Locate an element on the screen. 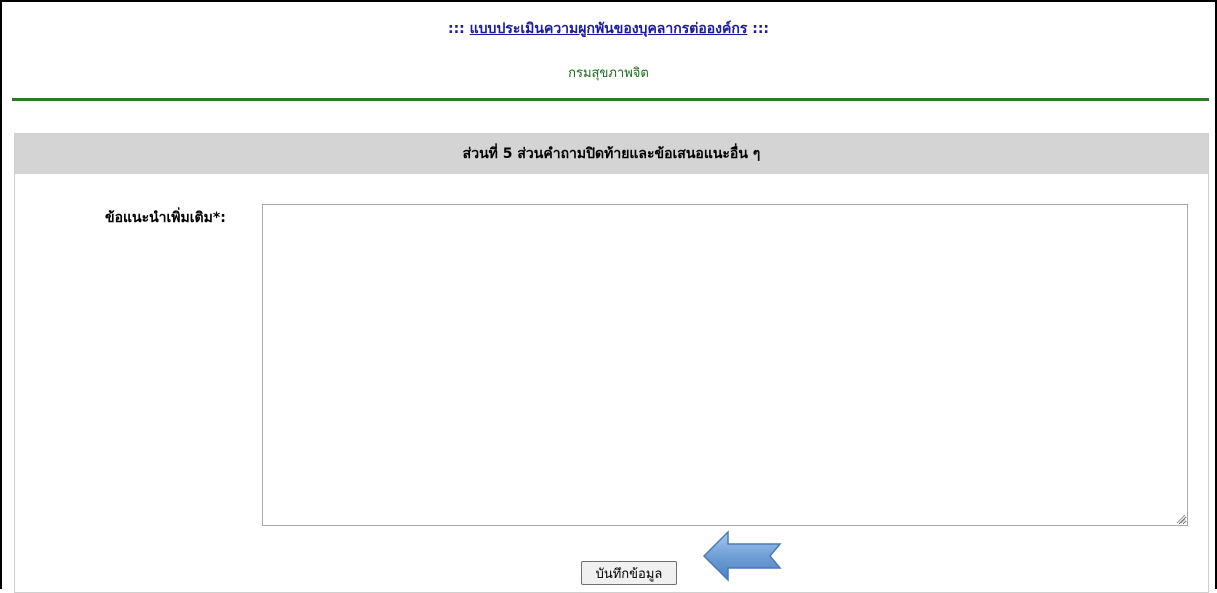  left-arrow-icon is located at coordinates (742, 556).